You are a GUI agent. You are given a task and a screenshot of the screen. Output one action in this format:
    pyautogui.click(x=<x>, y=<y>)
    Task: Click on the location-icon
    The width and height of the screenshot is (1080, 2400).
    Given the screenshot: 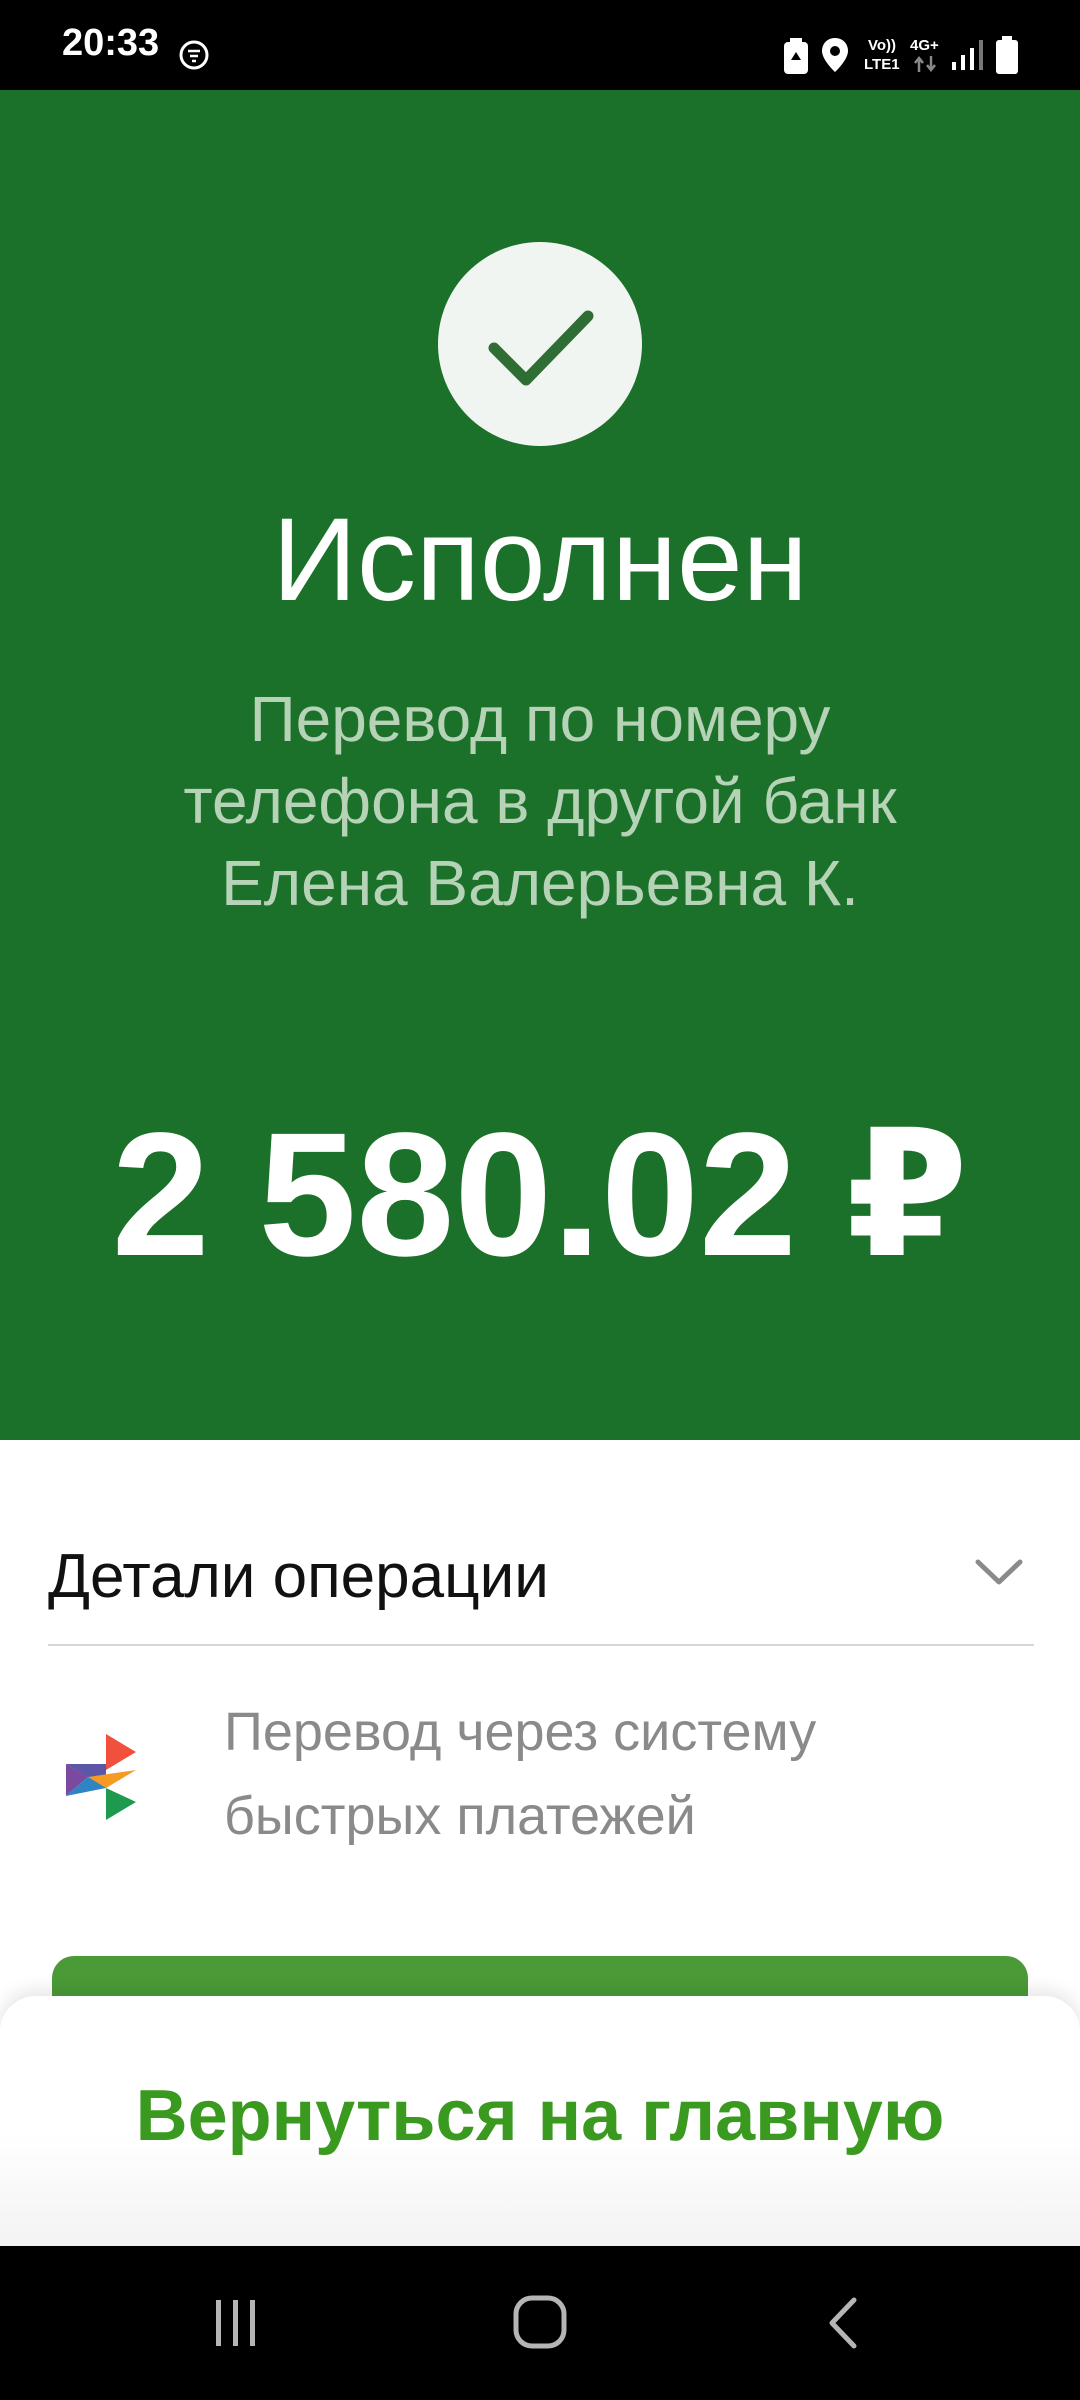 What is the action you would take?
    pyautogui.click(x=835, y=55)
    